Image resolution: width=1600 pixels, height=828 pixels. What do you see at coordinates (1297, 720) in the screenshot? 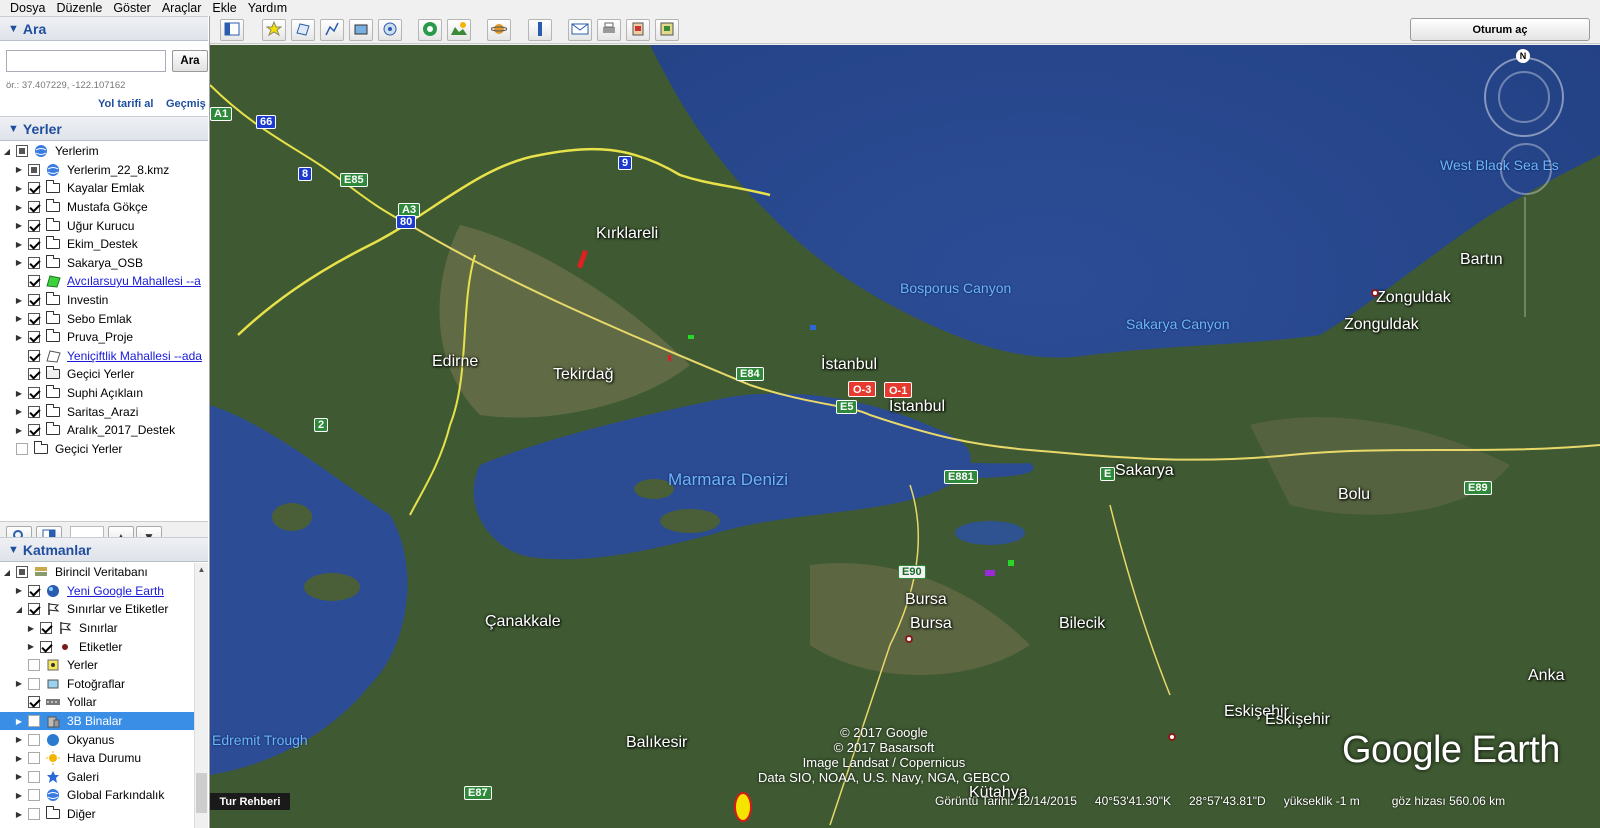
I see `city-label: Eskişehir` at bounding box center [1297, 720].